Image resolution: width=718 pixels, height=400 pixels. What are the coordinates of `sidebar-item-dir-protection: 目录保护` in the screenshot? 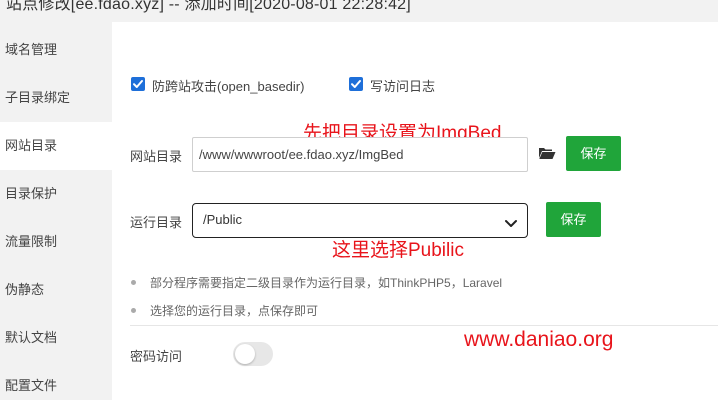 It's located at (56, 194).